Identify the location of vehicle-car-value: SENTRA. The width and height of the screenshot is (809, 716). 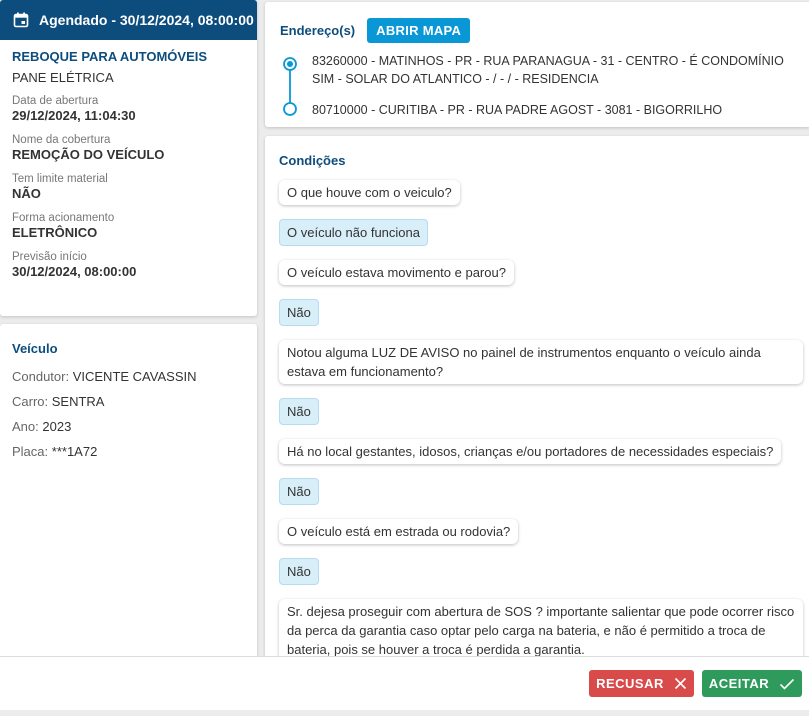
(78, 401).